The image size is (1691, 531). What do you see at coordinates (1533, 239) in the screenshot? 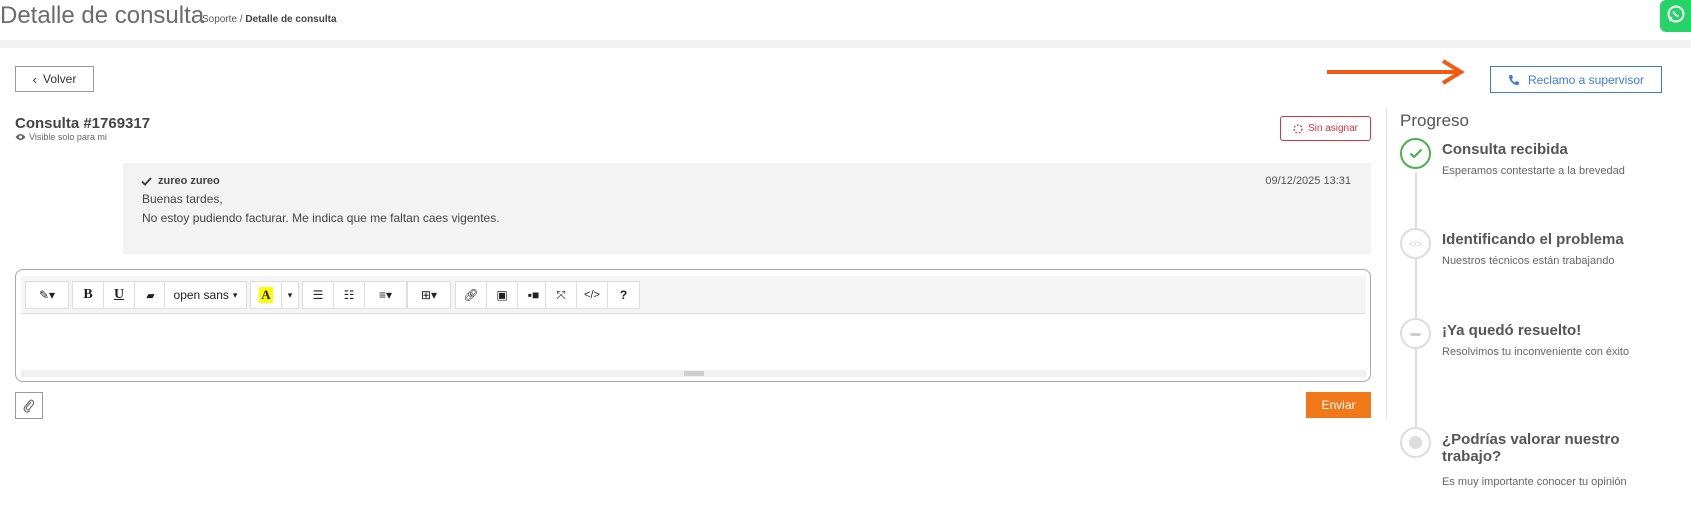
I see `step-title: Identificando el problema` at bounding box center [1533, 239].